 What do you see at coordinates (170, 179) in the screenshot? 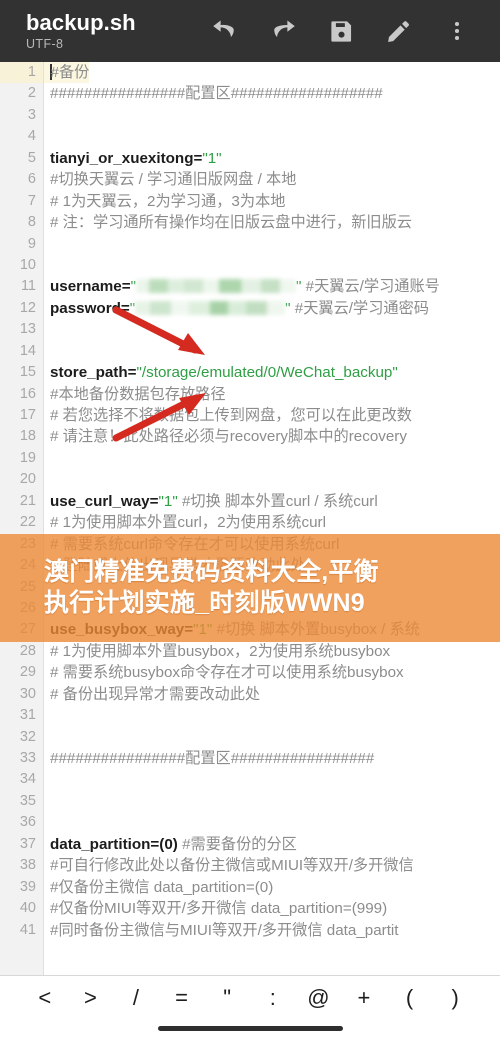
I see `code-line-text: #切换天翼云 / 学习通旧版网盘 / 本地` at bounding box center [170, 179].